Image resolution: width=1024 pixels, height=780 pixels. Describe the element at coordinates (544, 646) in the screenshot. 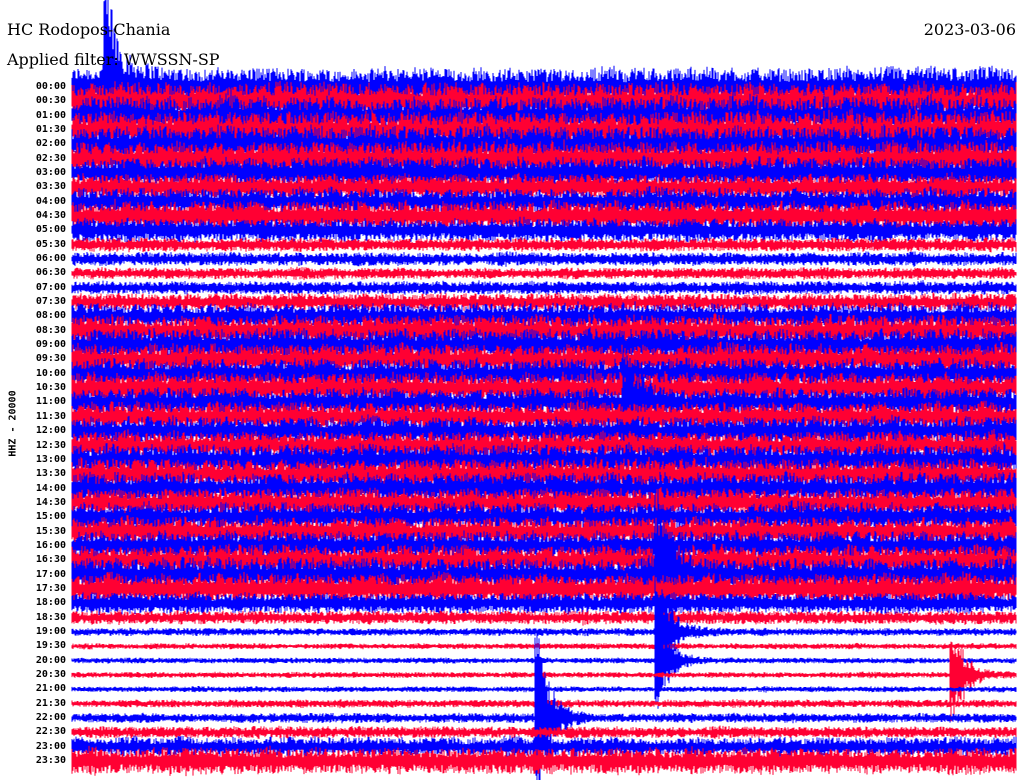

I see `trace-row-1930` at that location.